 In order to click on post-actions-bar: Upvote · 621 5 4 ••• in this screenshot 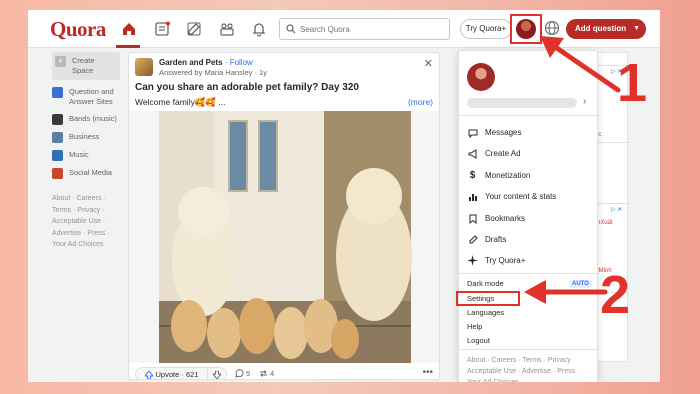, I will do `click(284, 372)`.